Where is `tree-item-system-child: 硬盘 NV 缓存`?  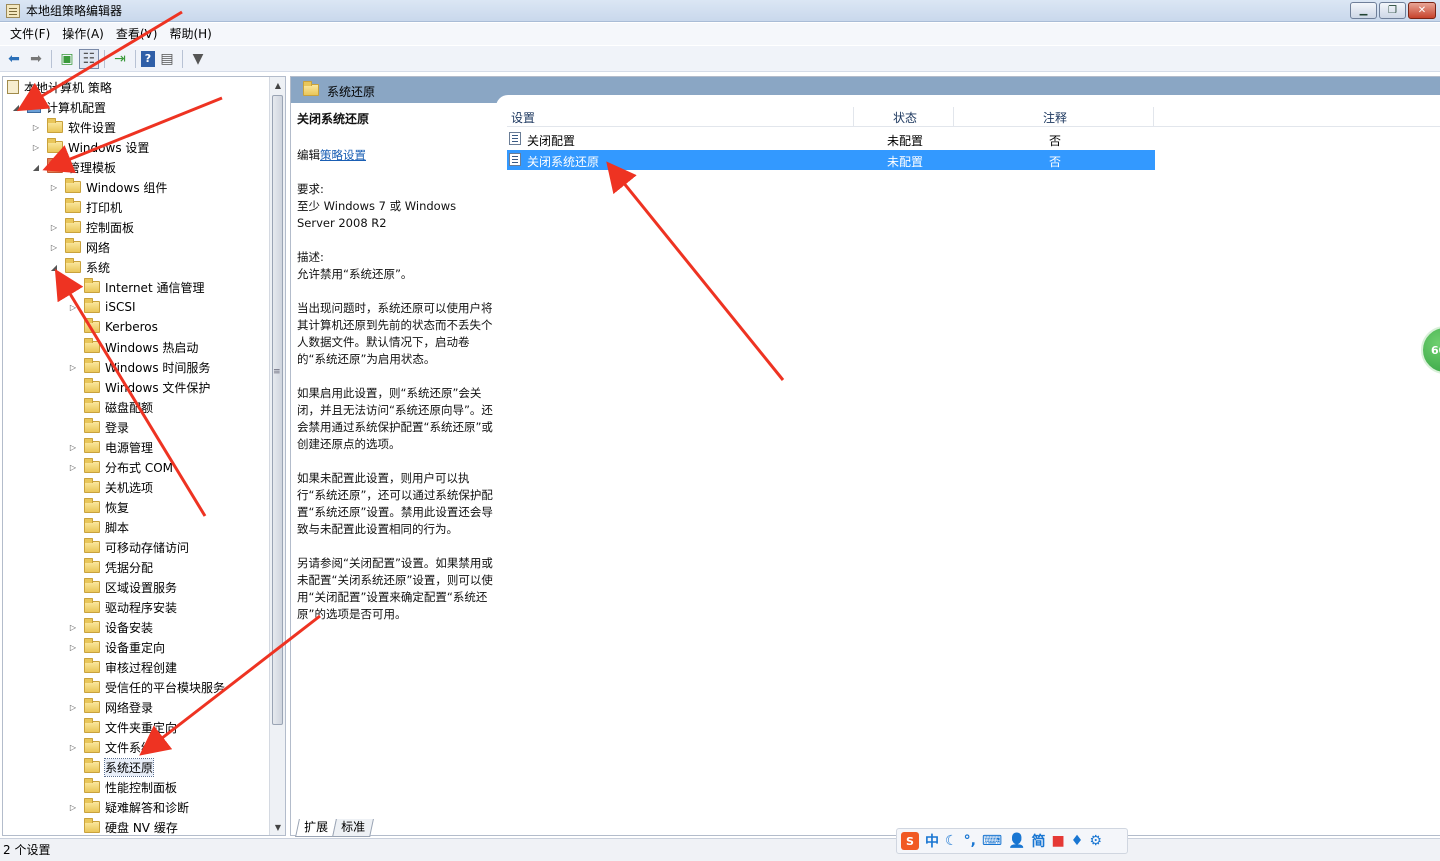
tree-item-system-child: 硬盘 NV 缓存 is located at coordinates (136, 826).